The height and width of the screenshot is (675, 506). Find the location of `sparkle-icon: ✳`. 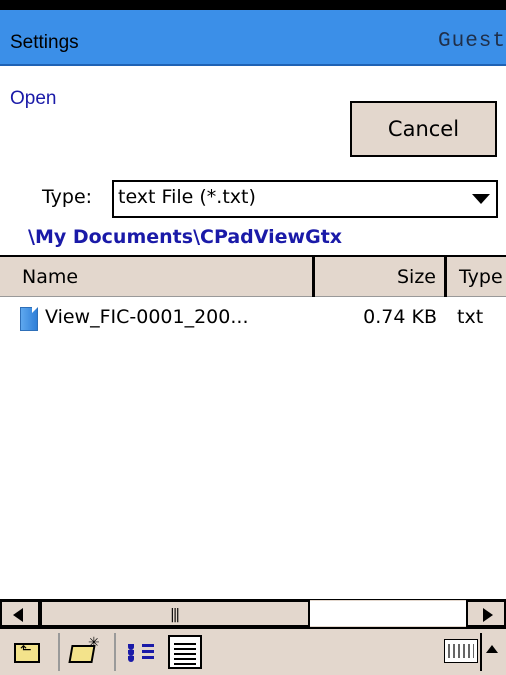

sparkle-icon: ✳ is located at coordinates (94, 643).